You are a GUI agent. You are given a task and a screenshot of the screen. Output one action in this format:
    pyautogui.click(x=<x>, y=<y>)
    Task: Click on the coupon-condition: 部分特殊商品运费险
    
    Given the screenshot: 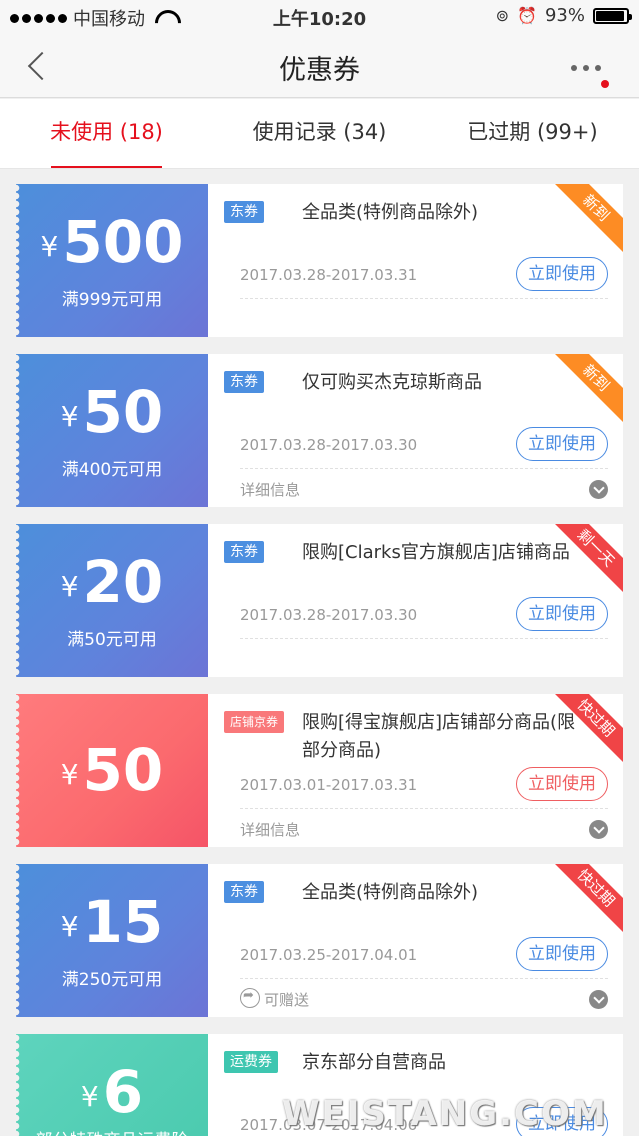 What is the action you would take?
    pyautogui.click(x=112, y=1131)
    